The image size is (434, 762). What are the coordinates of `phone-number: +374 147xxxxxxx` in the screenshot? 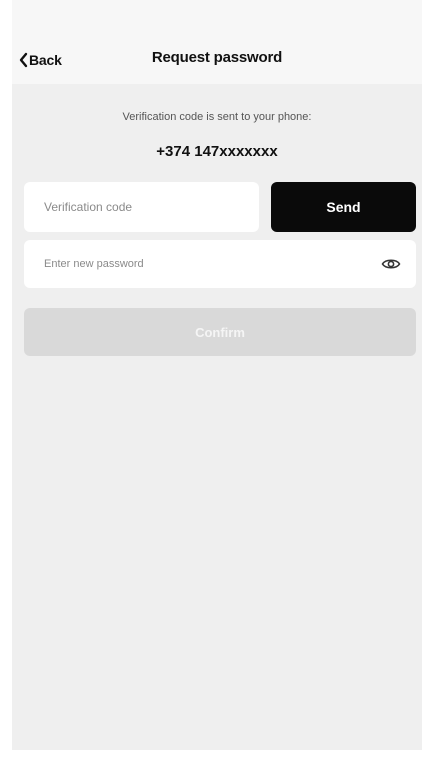 It's located at (217, 151).